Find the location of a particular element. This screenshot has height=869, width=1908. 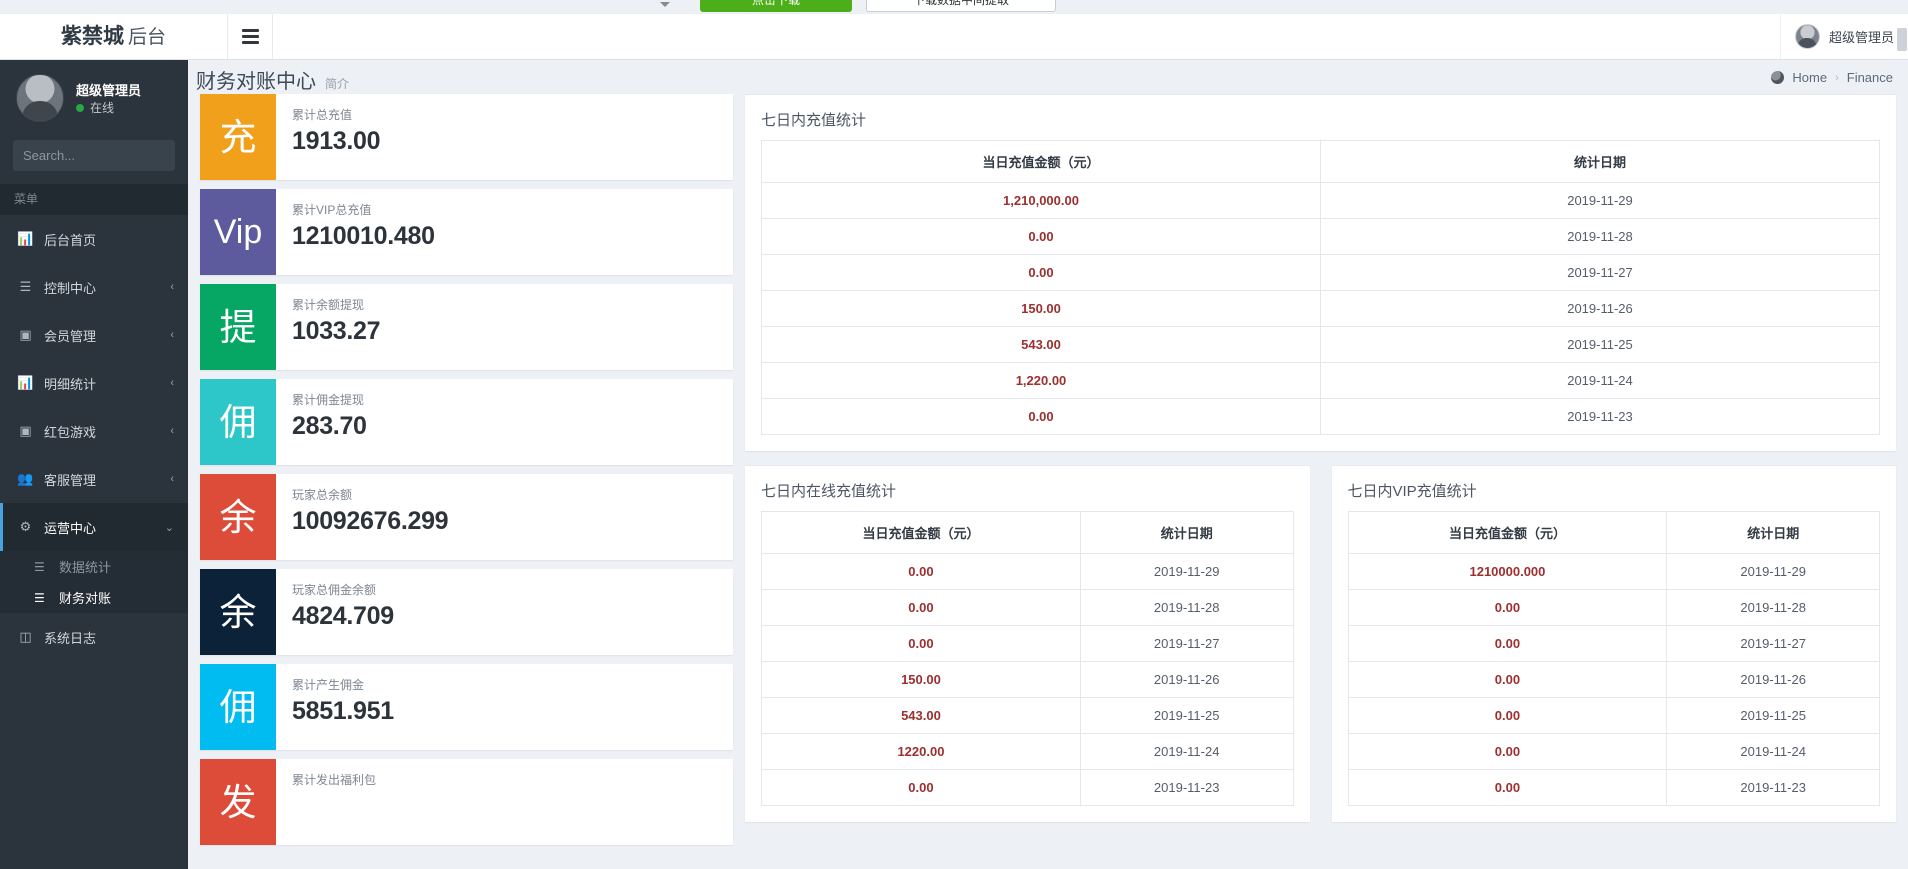

panel-title: 七日内在线充值统计 is located at coordinates (829, 491).